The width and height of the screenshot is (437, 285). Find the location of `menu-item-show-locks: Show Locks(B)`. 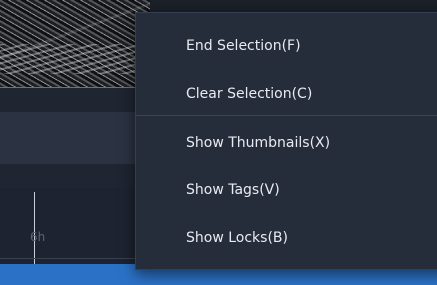

menu-item-show-locks: Show Locks(B) is located at coordinates (286, 238).